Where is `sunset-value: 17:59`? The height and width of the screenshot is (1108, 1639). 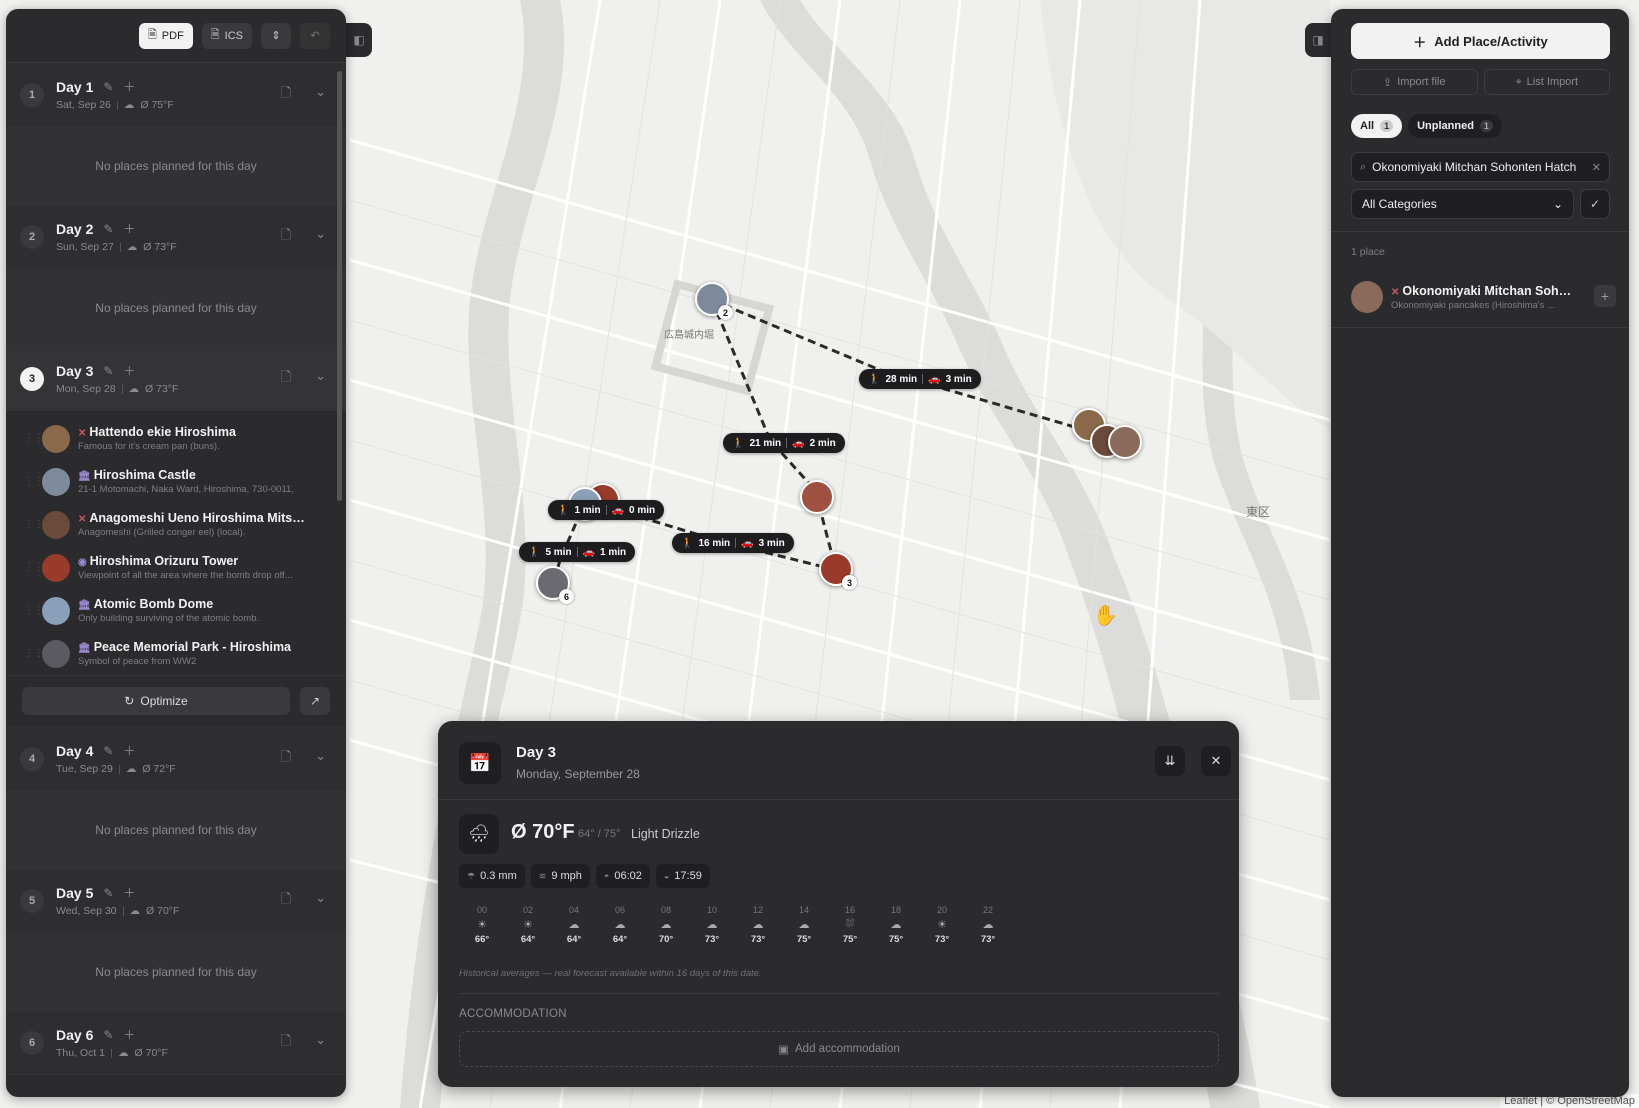
sunset-value: 17:59 is located at coordinates (688, 876).